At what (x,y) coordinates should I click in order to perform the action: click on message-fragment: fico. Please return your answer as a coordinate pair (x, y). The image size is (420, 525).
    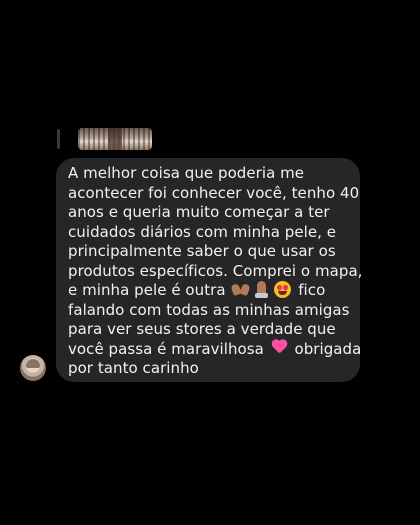
    Looking at the image, I should click on (309, 290).